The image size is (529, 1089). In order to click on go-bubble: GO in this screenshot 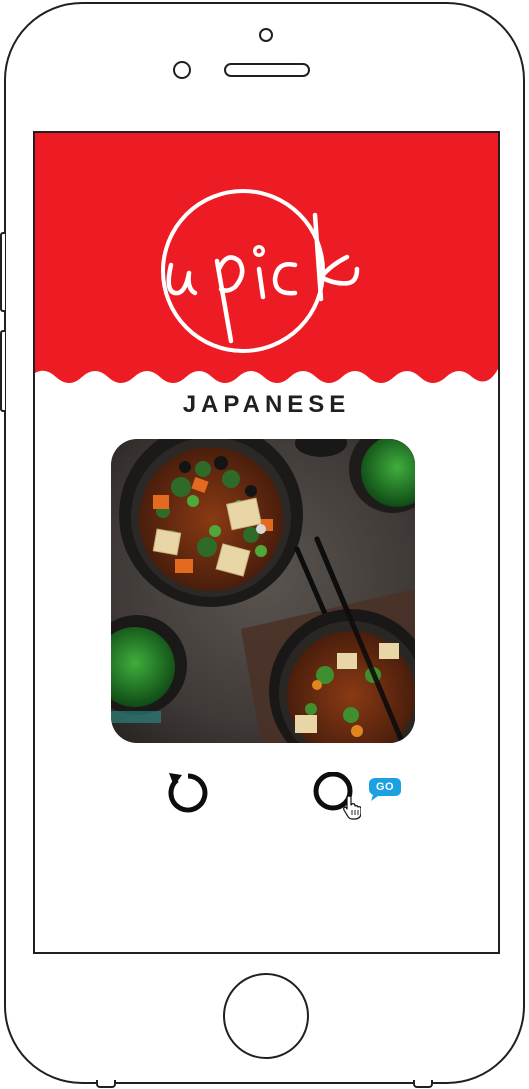, I will do `click(385, 789)`.